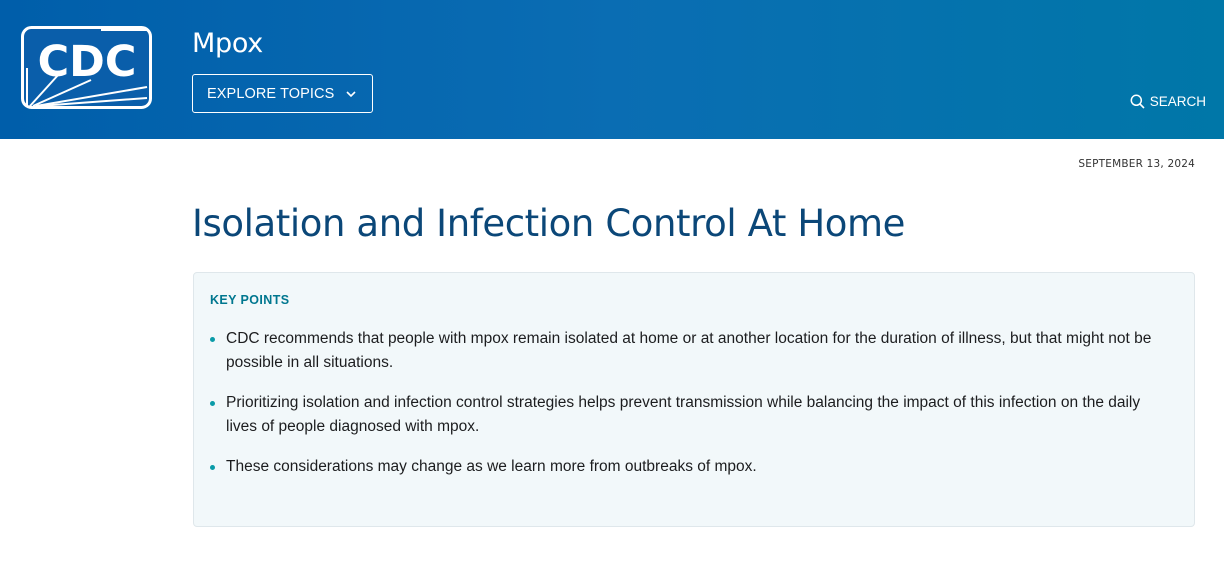 This screenshot has height=562, width=1224. I want to click on search-button: SEARCH, so click(1168, 101).